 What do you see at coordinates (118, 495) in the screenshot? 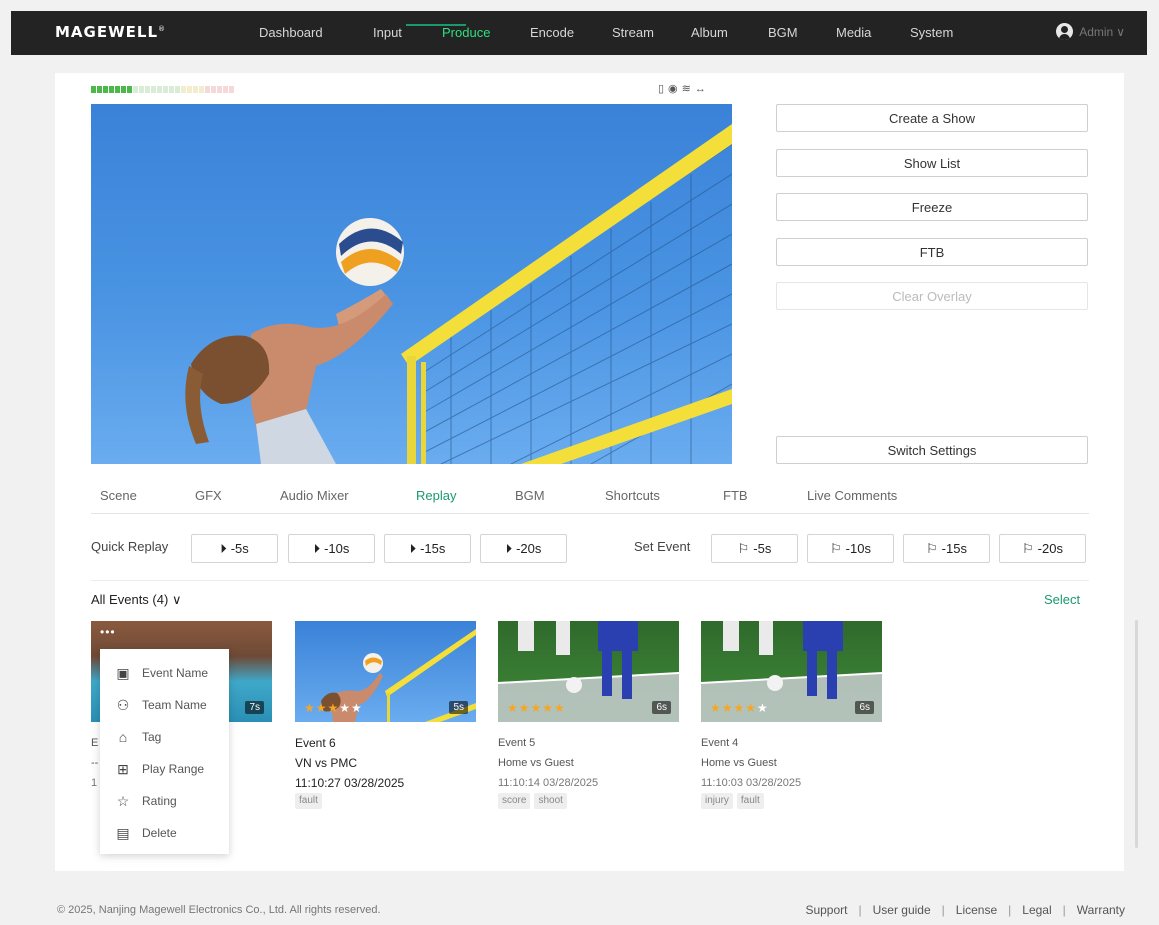
I see `tab-scene: Scene` at bounding box center [118, 495].